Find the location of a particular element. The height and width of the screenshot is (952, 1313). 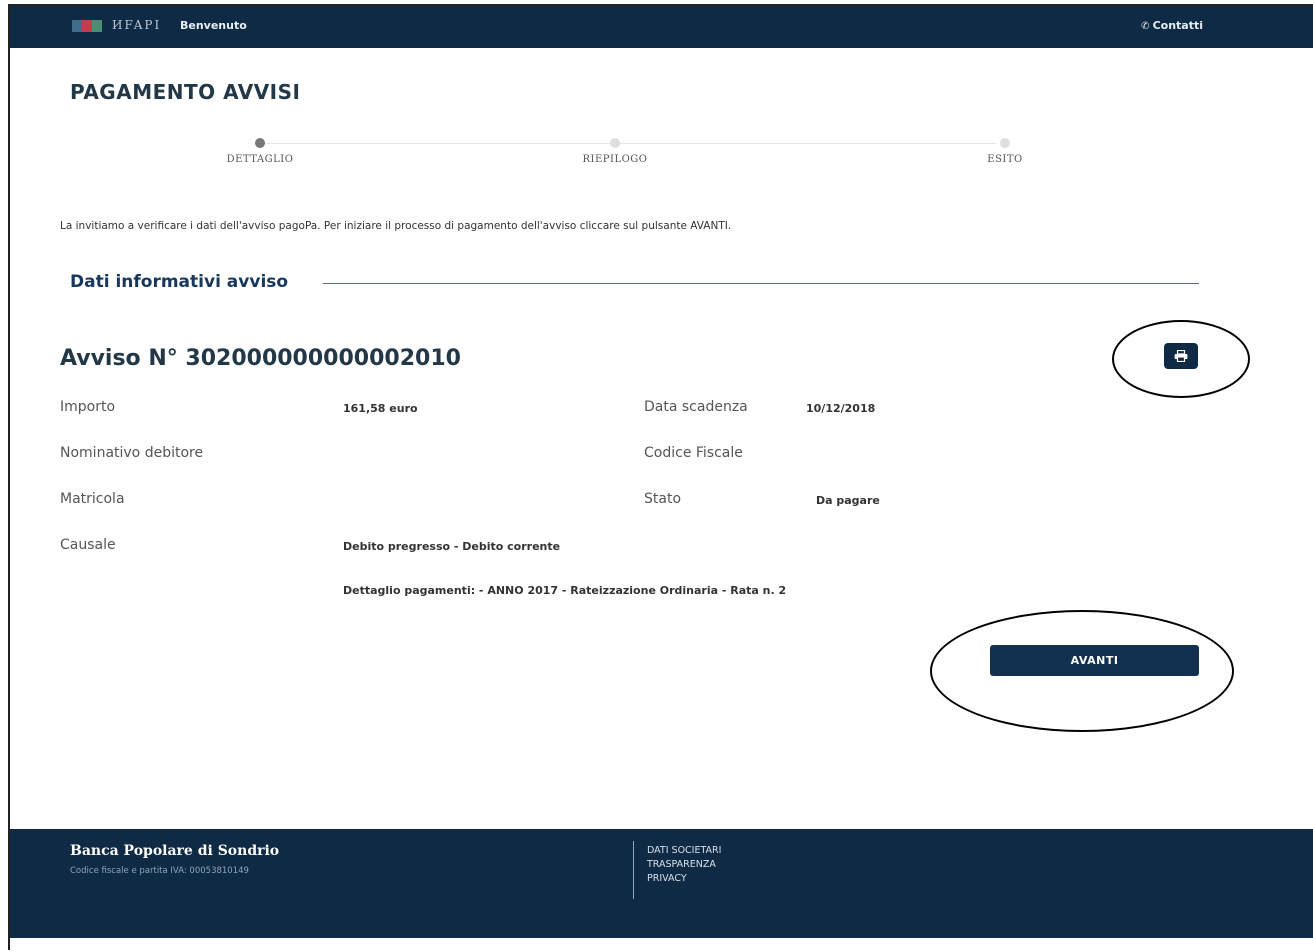

section-title: Dati informativi avviso is located at coordinates (179, 282).